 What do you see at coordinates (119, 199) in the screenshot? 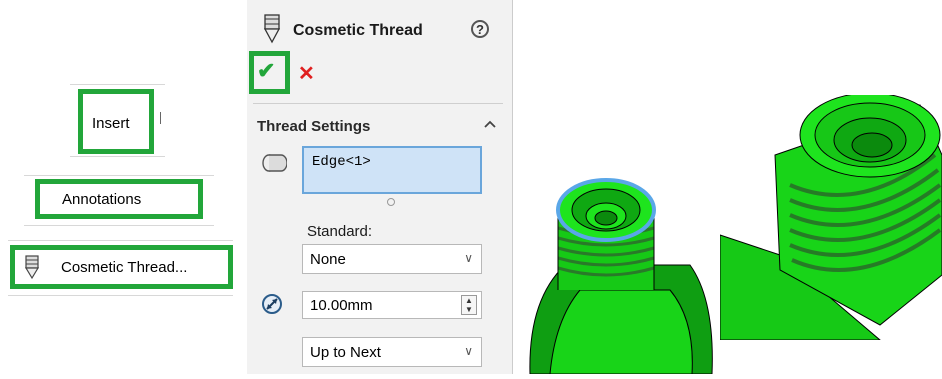
I see `annotations-highlight` at bounding box center [119, 199].